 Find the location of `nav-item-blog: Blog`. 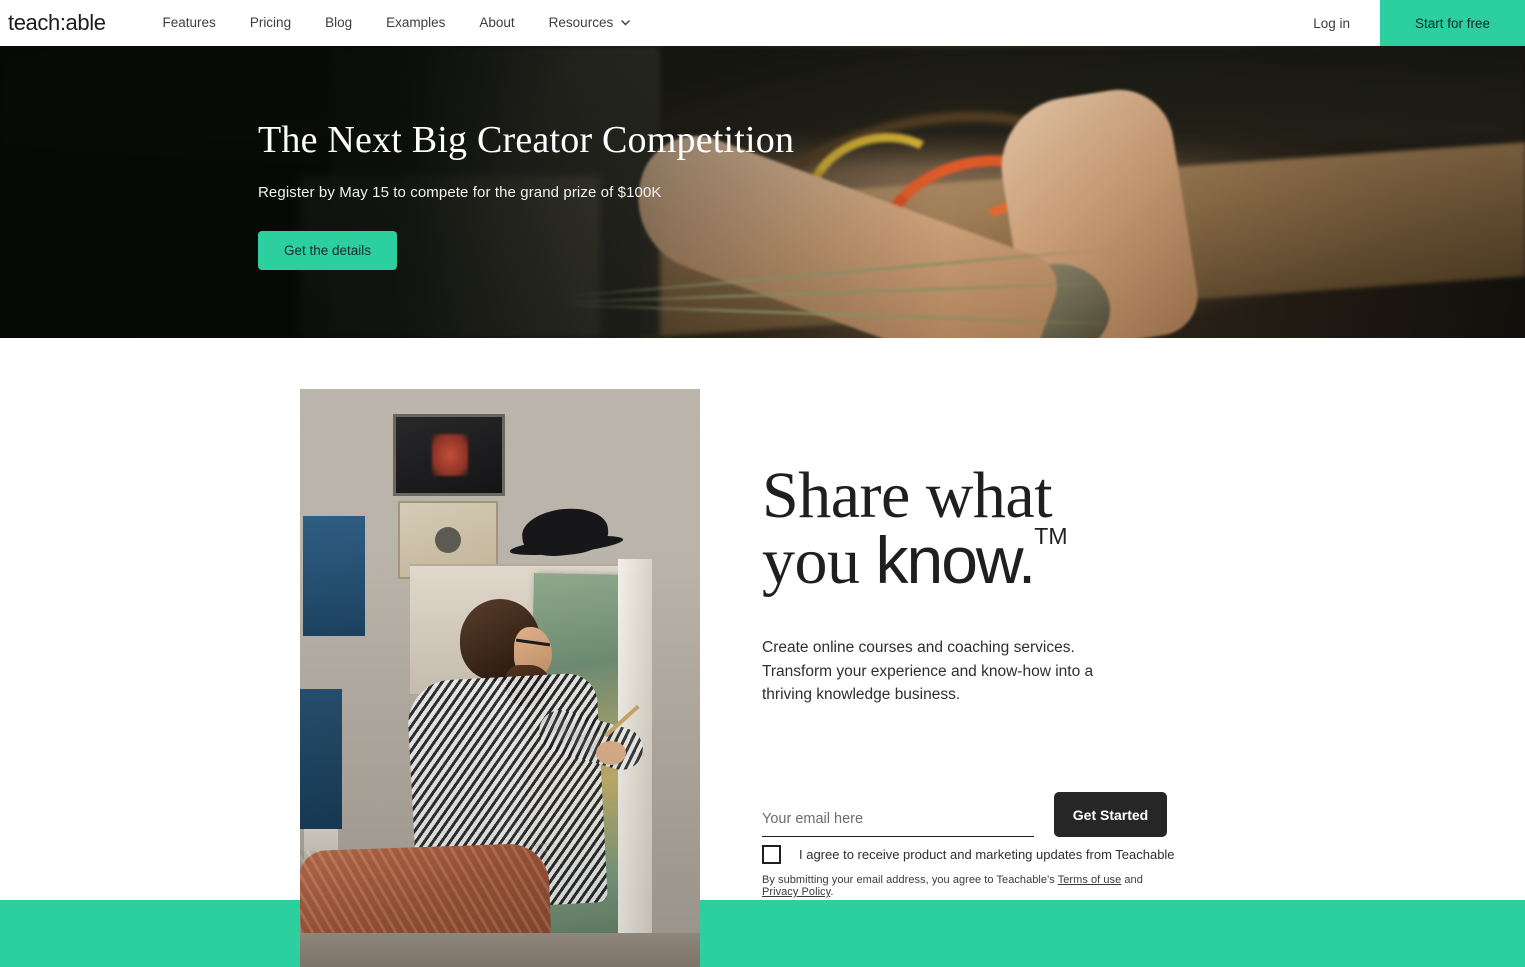

nav-item-blog: Blog is located at coordinates (338, 23).